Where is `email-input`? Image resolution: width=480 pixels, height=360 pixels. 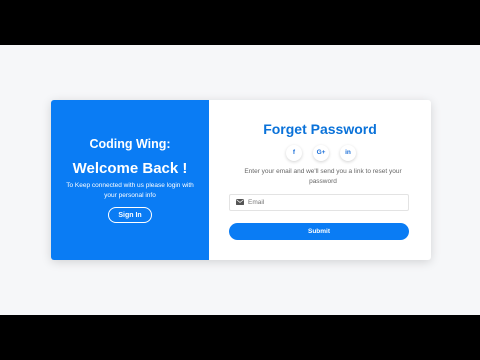
email-input is located at coordinates (327, 202).